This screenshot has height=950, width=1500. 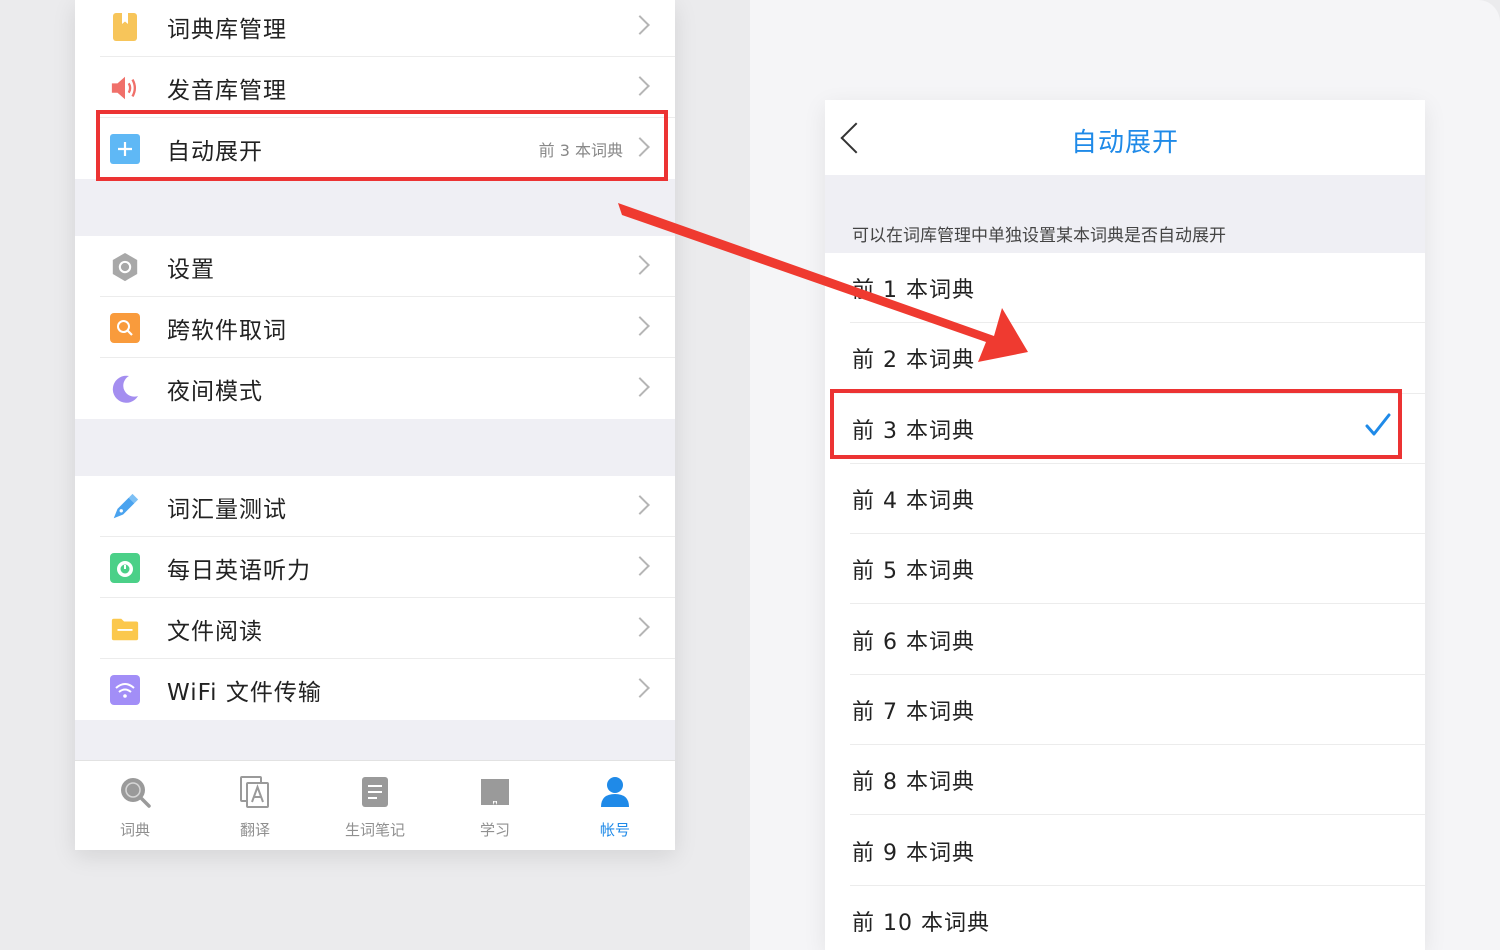 I want to click on menu-item-voice-library: 发音库管理, so click(x=375, y=87).